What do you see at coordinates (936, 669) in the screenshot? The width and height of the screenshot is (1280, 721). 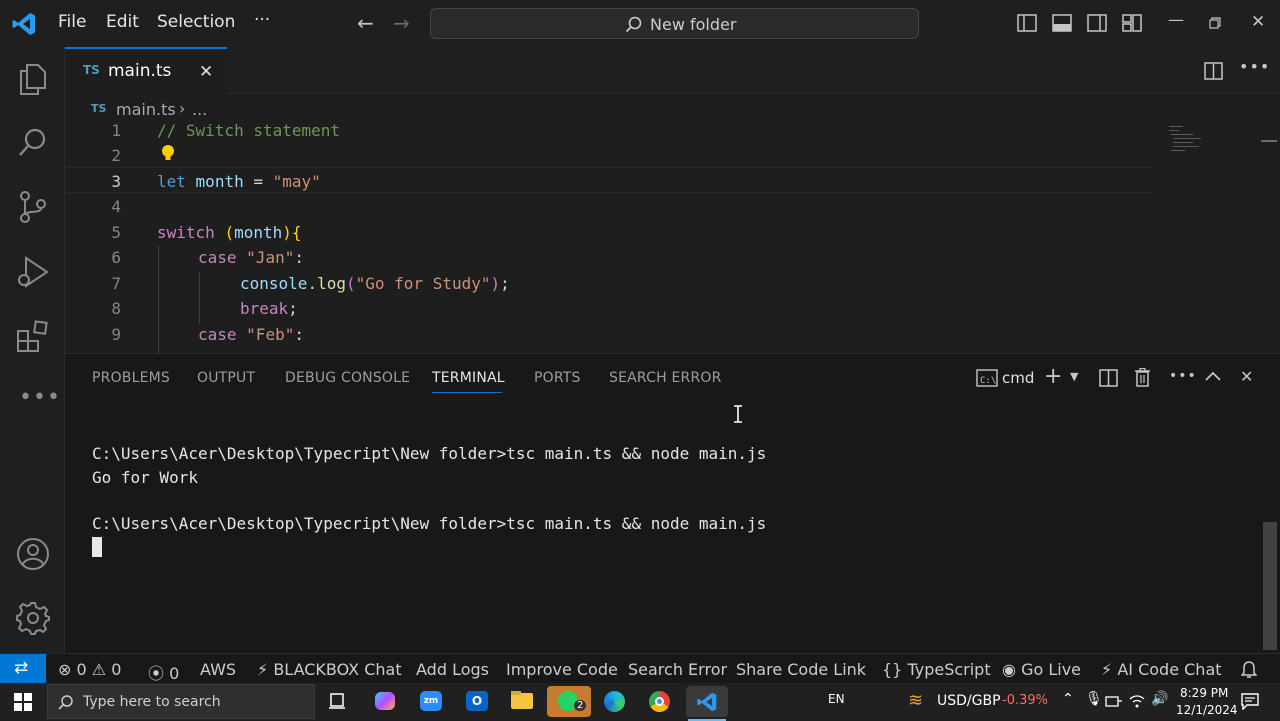 I see `language-mode: {} TypeScript` at bounding box center [936, 669].